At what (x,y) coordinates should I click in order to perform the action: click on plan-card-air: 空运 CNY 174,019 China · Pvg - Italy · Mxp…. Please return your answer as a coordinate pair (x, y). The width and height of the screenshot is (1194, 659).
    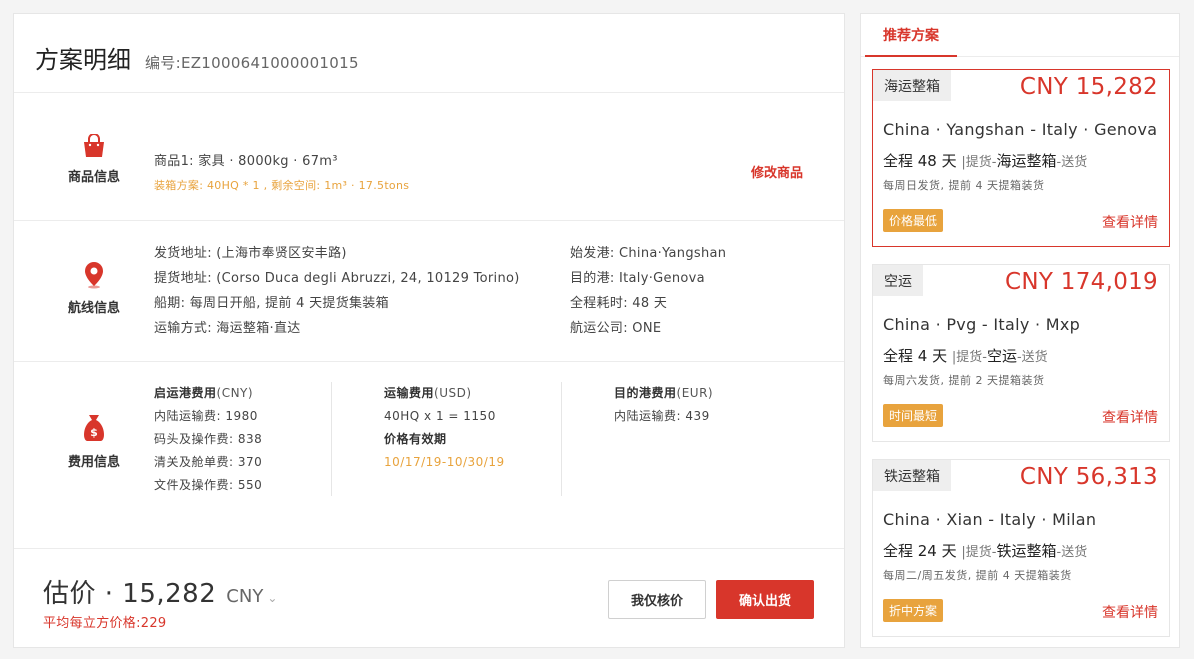
    Looking at the image, I should click on (1021, 353).